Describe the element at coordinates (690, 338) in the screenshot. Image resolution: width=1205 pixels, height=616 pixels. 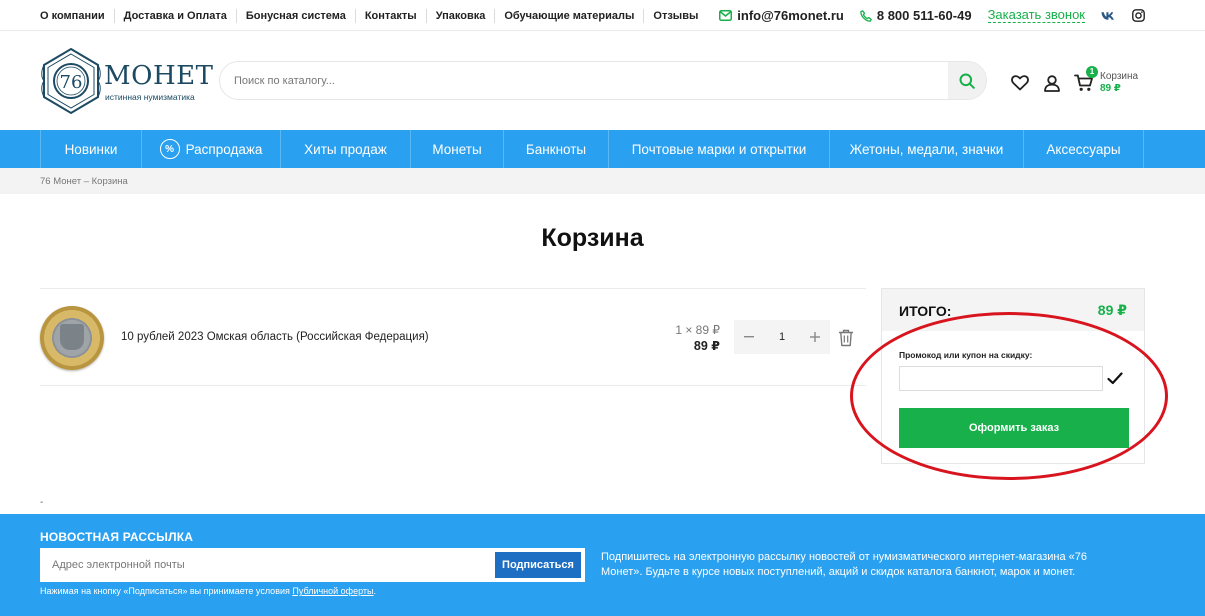
I see `product-price: 1 × 89 ₽ 89 ₽` at that location.